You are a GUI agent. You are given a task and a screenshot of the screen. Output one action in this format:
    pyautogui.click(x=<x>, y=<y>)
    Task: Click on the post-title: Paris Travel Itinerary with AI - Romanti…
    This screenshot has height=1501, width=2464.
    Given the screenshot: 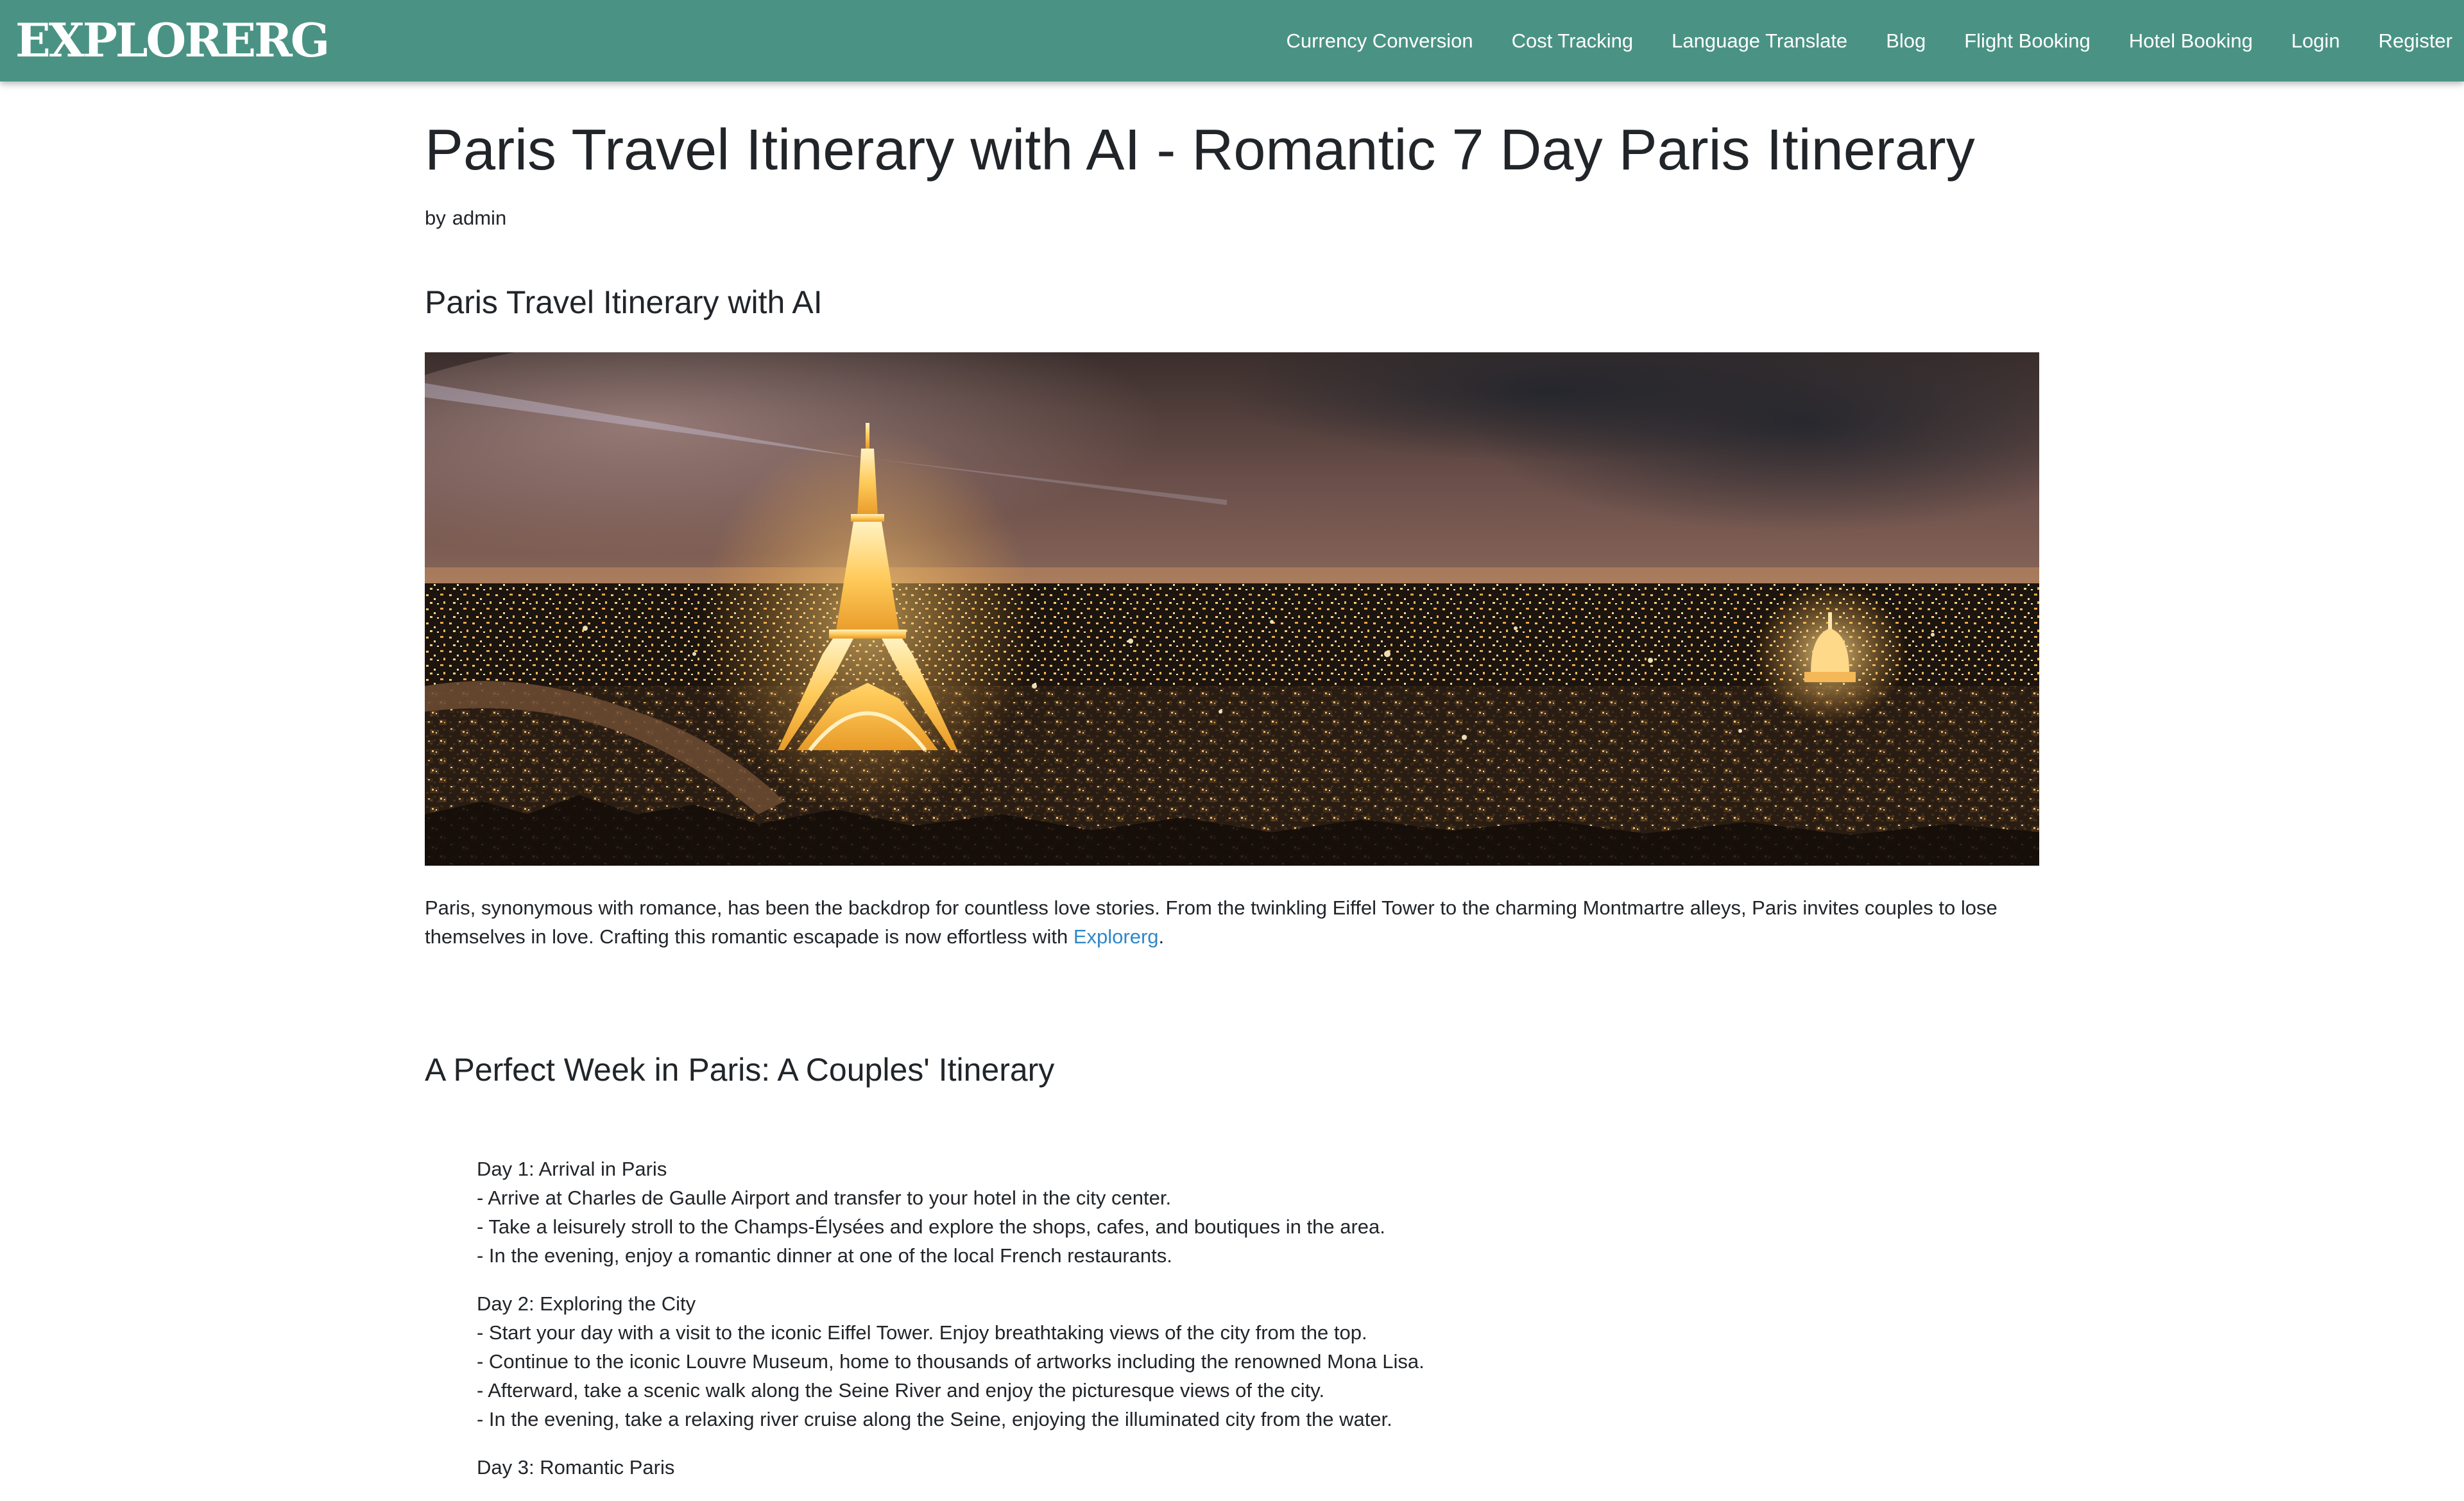 What is the action you would take?
    pyautogui.click(x=1200, y=150)
    